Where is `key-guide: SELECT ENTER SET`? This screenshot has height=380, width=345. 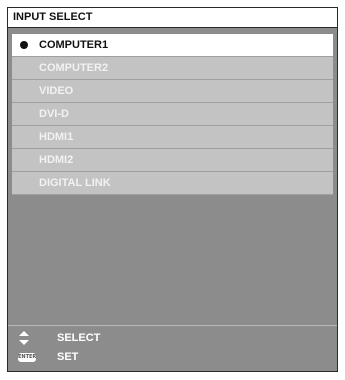
key-guide: SELECT ENTER SET is located at coordinates (172, 348).